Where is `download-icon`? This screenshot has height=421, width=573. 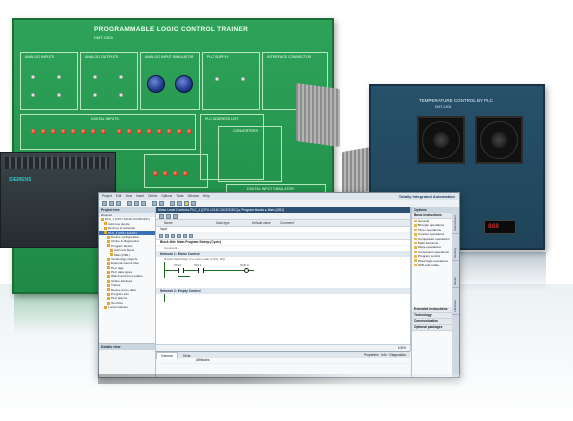
download-icon is located at coordinates (179, 203).